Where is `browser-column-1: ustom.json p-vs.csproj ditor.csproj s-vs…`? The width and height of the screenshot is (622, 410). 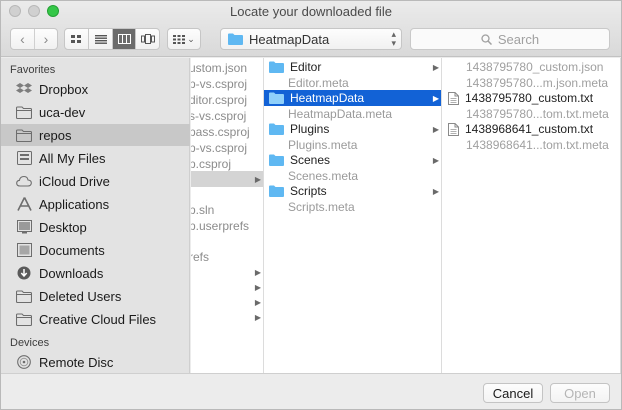
browser-column-1: ustom.json p-vs.csproj ditor.csproj s-vs… is located at coordinates (227, 215).